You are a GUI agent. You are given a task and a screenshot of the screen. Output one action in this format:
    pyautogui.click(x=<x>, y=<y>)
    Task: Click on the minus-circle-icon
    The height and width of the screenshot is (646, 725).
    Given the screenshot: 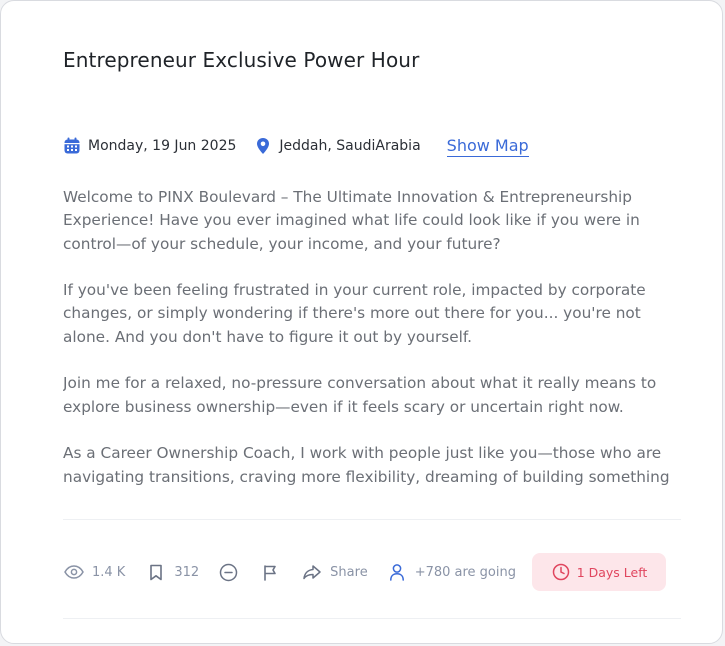 What is the action you would take?
    pyautogui.click(x=228, y=572)
    